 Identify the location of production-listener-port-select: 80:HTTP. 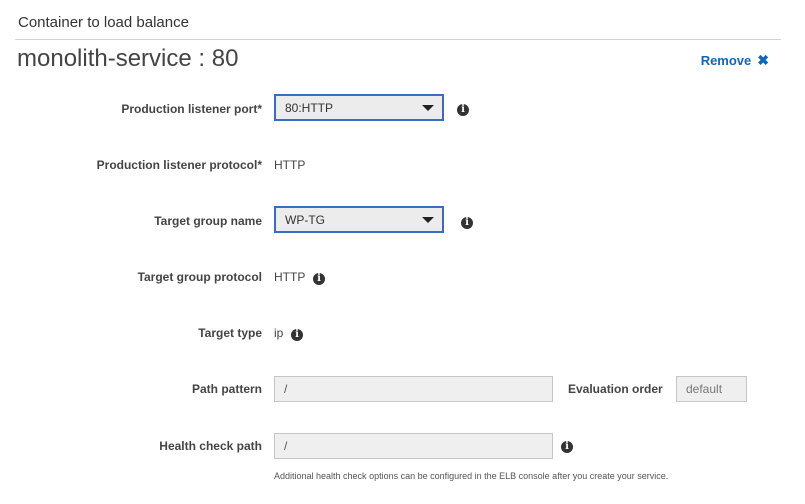
(359, 107).